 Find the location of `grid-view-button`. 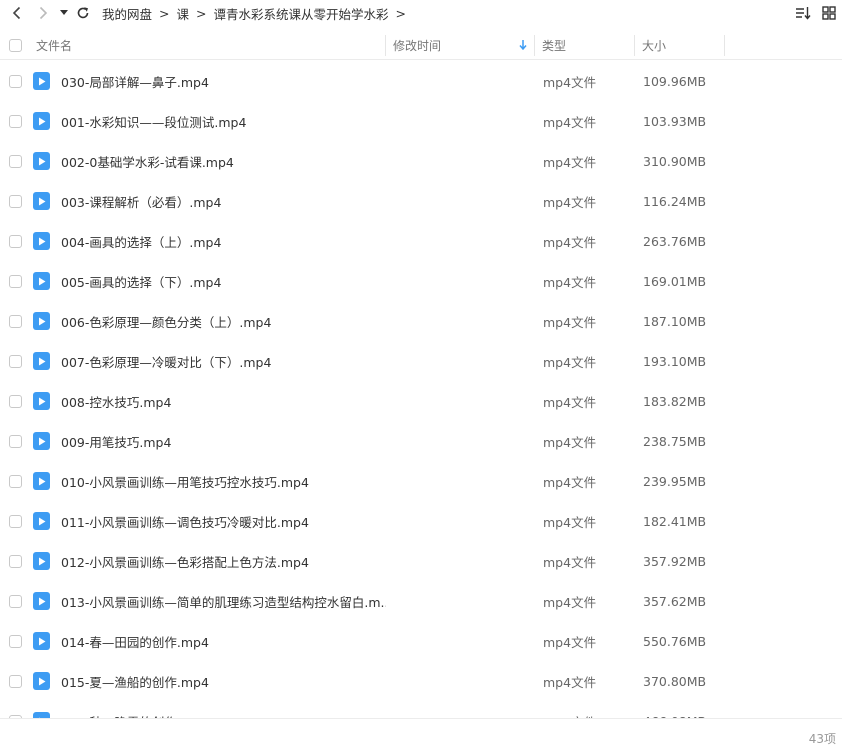

grid-view-button is located at coordinates (829, 13).